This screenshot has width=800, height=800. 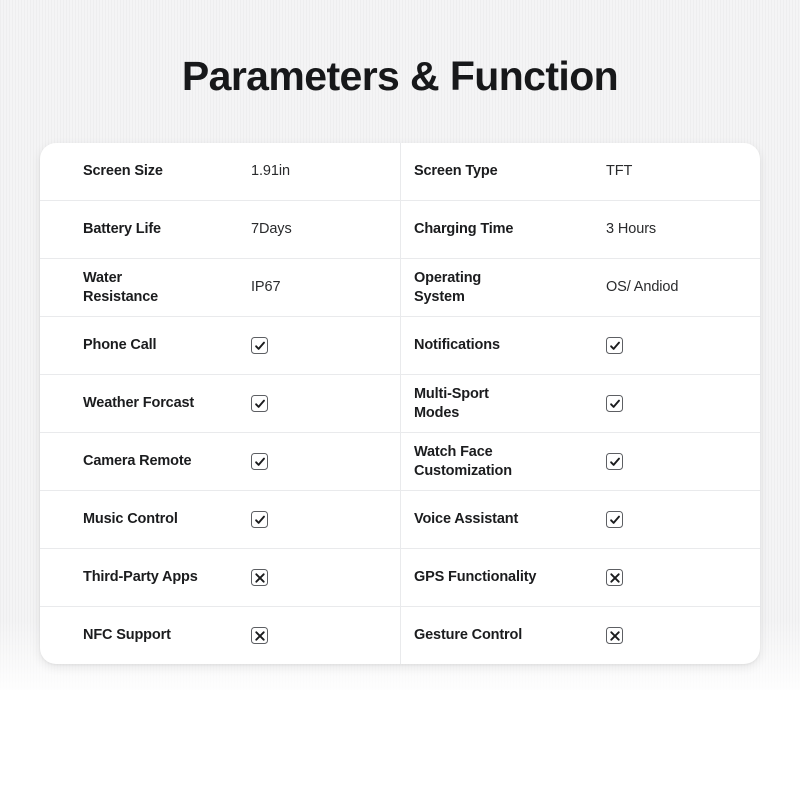 I want to click on spec-label: Watch Face Customization, so click(x=463, y=461).